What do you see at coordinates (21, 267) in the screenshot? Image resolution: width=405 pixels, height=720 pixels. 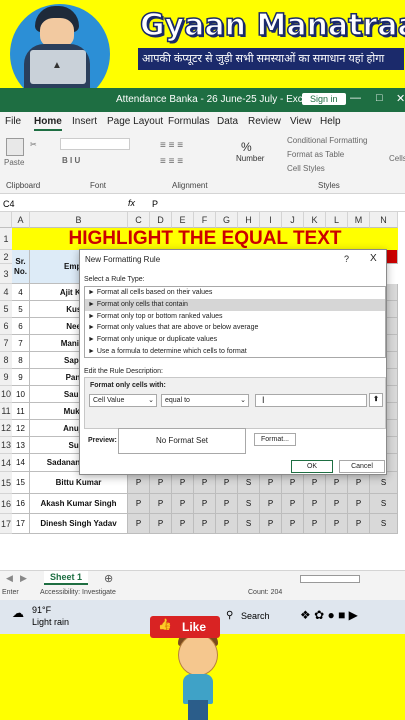 I see `sr-no-header: Sr. No.` at bounding box center [21, 267].